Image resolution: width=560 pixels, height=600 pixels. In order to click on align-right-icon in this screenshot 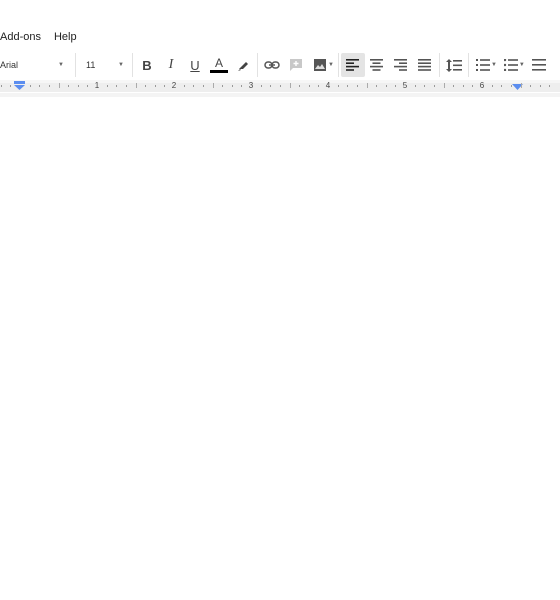, I will do `click(401, 65)`.